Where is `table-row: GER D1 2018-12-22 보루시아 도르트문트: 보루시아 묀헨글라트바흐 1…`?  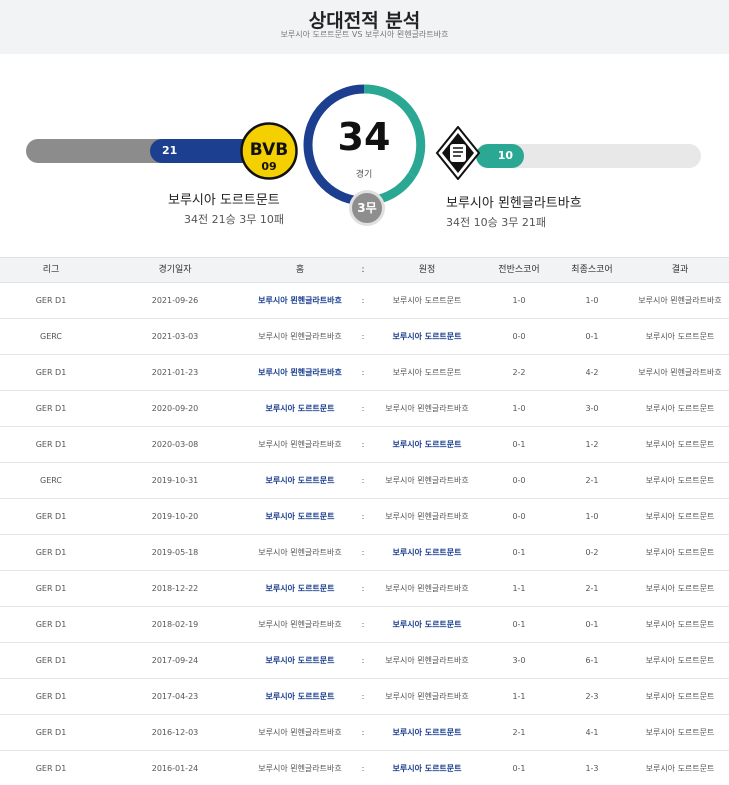 table-row: GER D1 2018-12-22 보루시아 도르트문트: 보루시아 묀헨글라트바흐 1… is located at coordinates (364, 589).